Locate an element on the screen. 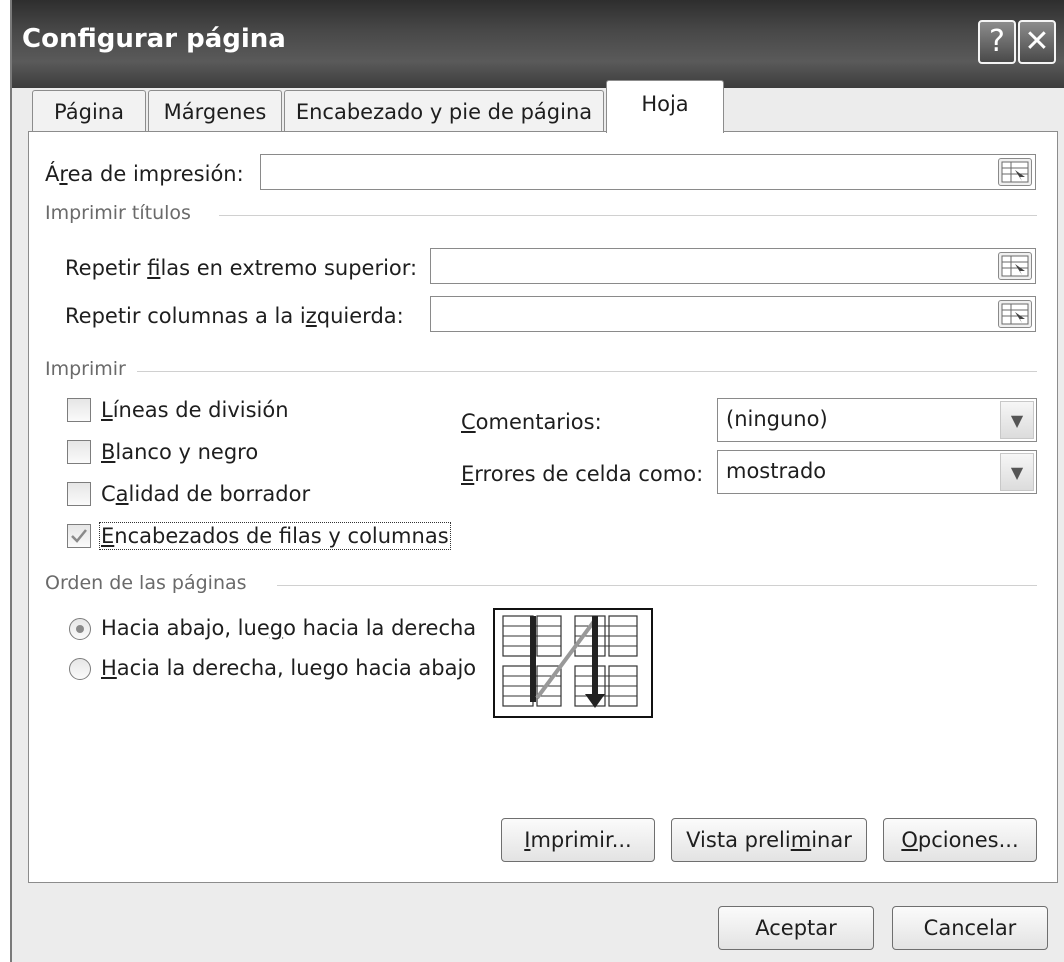 This screenshot has height=962, width=1064. over-then-down-label: Hacia la derecha, luego hacia abajo is located at coordinates (288, 668).